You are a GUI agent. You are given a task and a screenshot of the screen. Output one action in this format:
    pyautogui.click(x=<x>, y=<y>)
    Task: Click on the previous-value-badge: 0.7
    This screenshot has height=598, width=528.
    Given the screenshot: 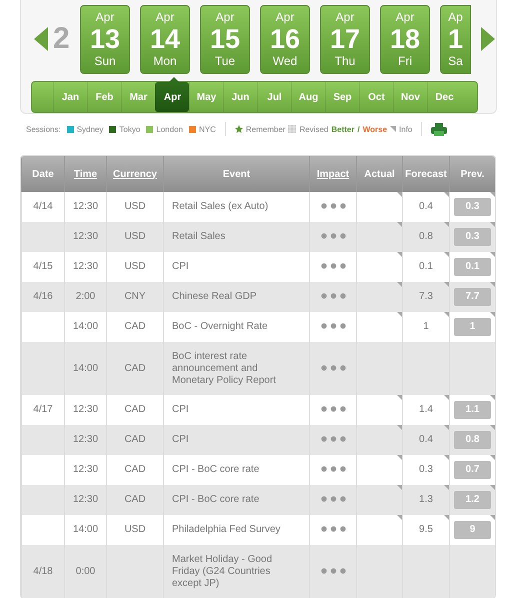 What is the action you would take?
    pyautogui.click(x=472, y=470)
    